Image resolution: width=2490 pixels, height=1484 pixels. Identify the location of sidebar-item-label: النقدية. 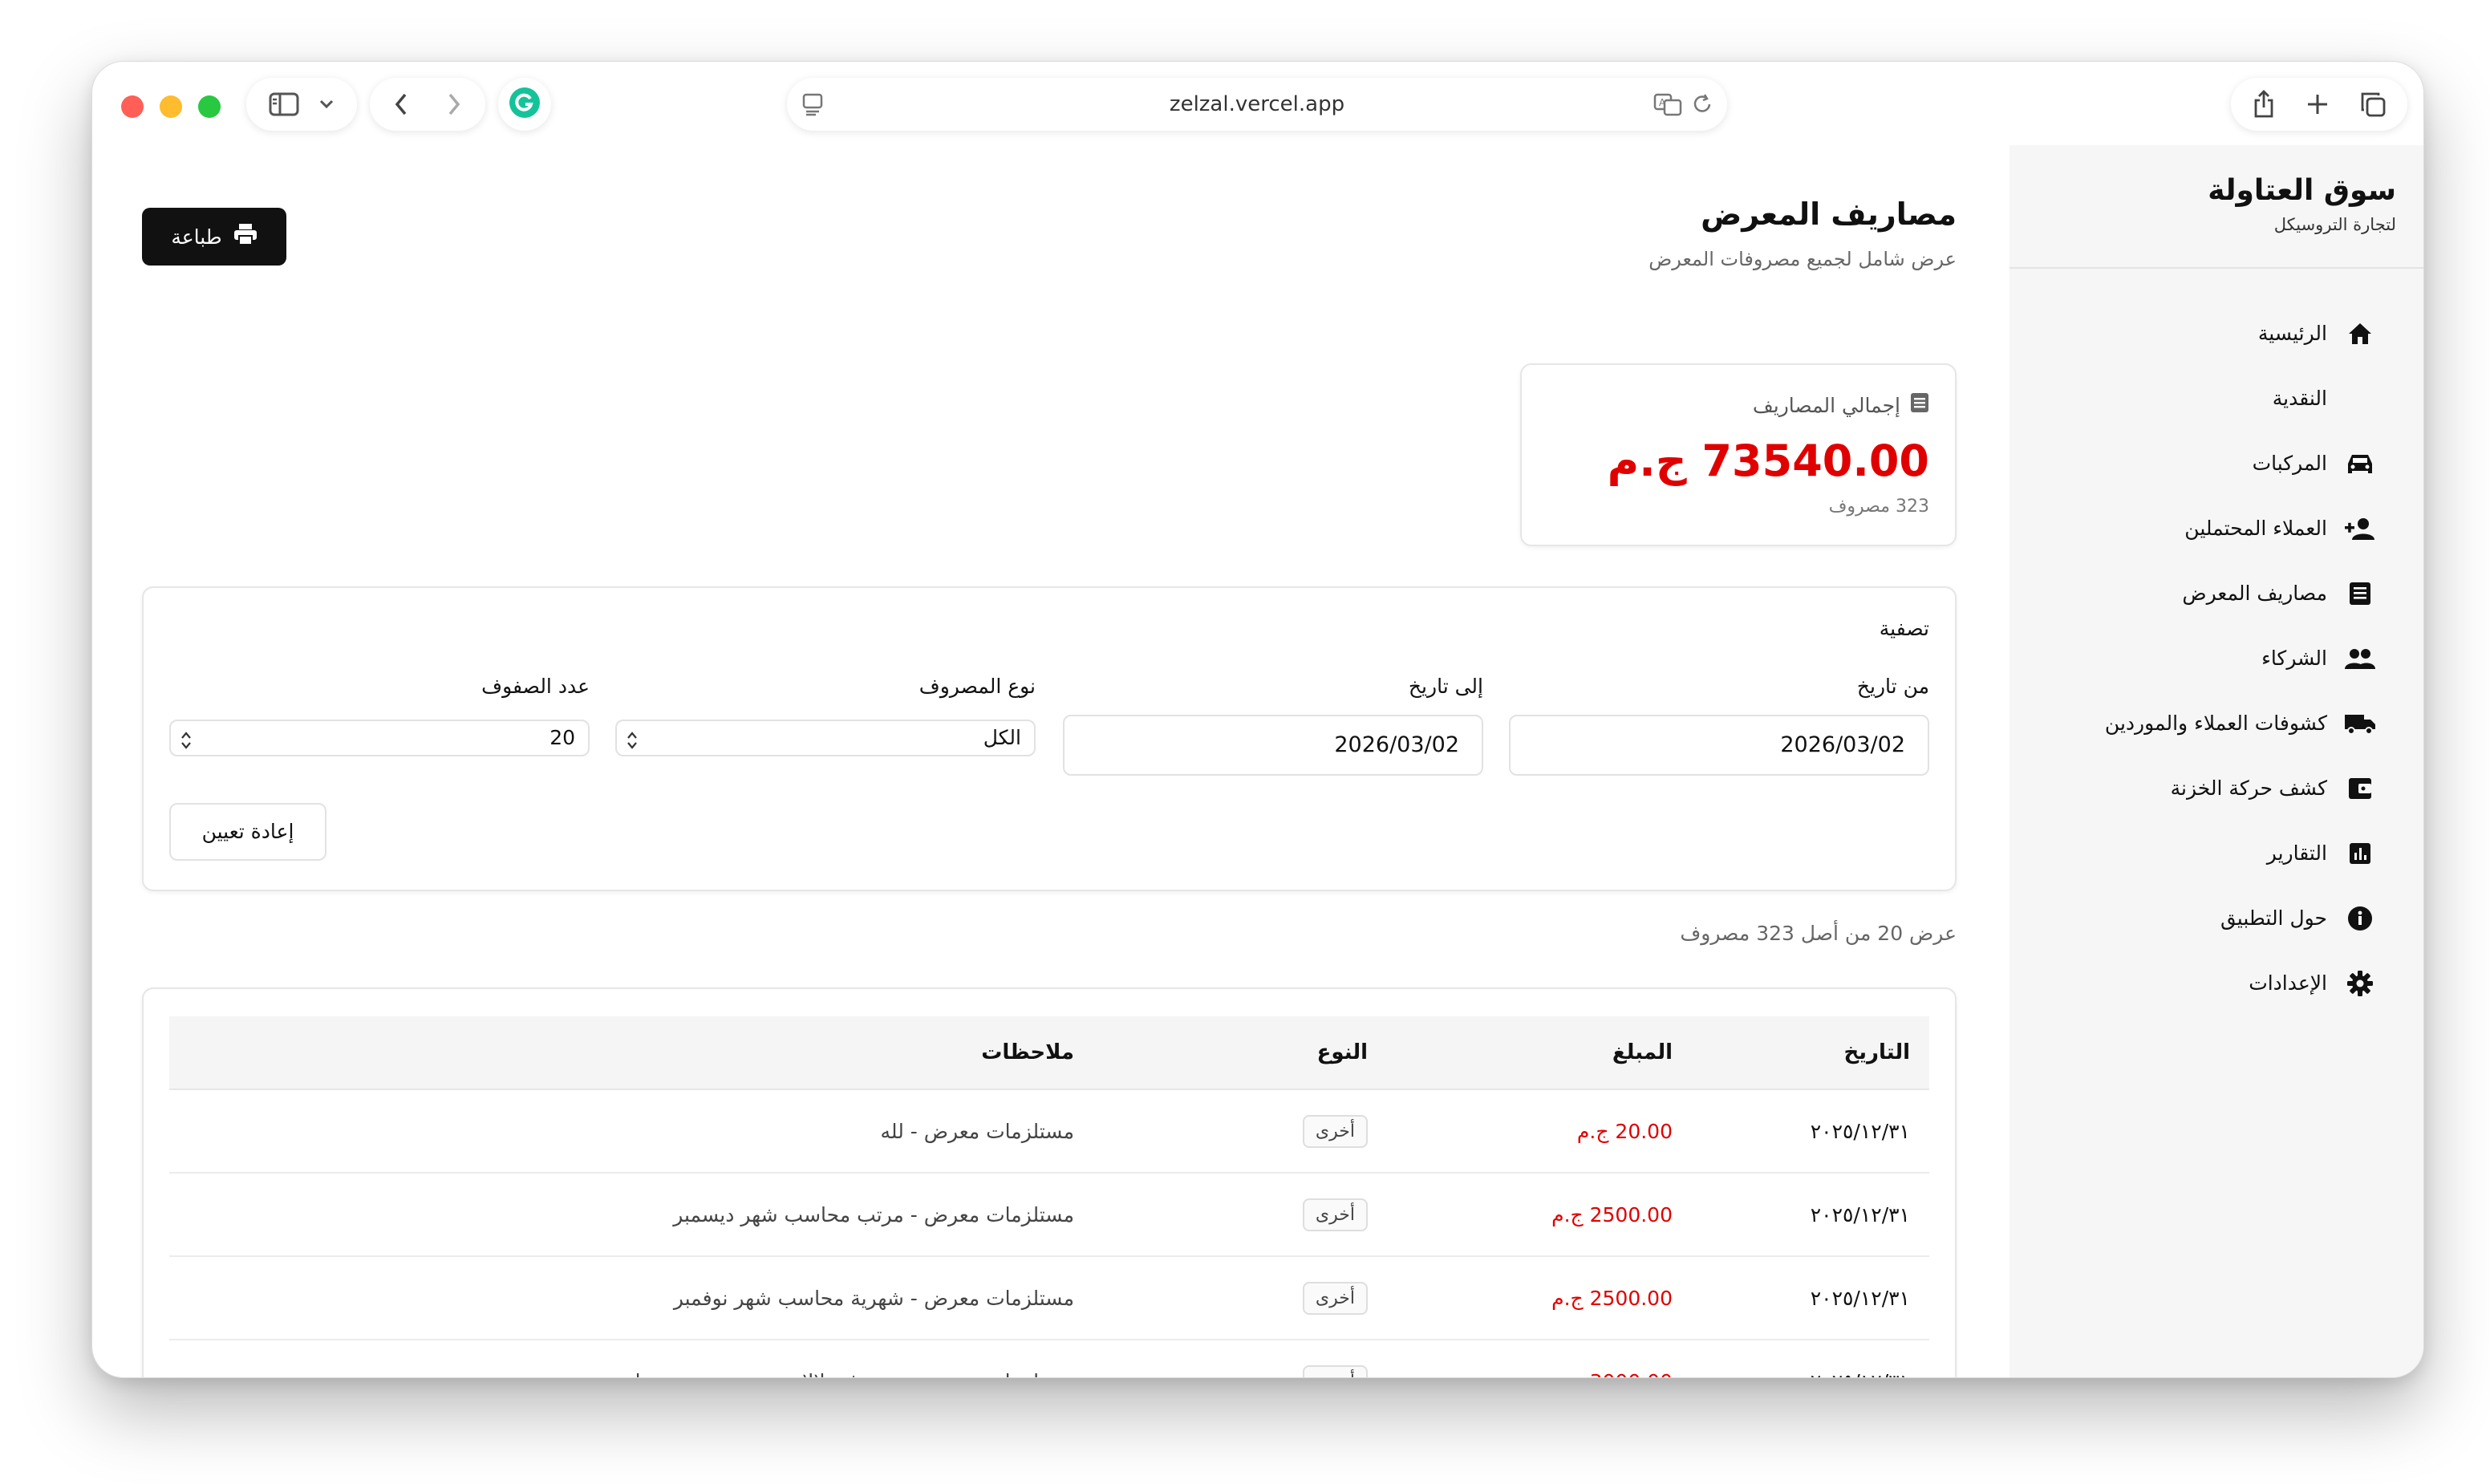
(2299, 398).